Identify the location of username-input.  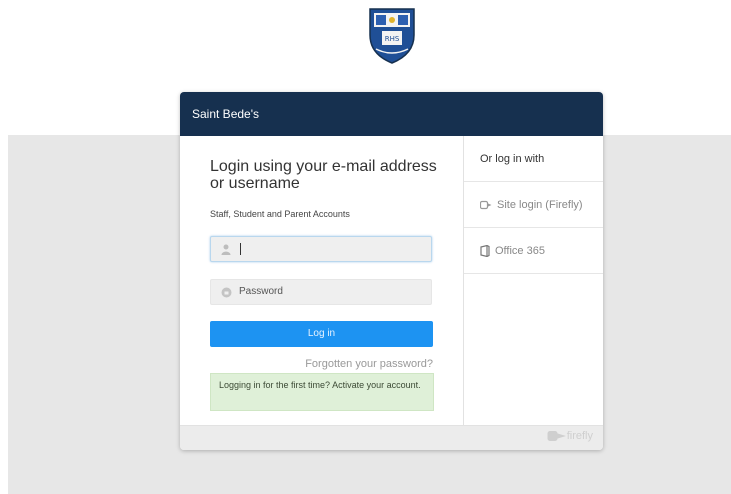
(321, 249).